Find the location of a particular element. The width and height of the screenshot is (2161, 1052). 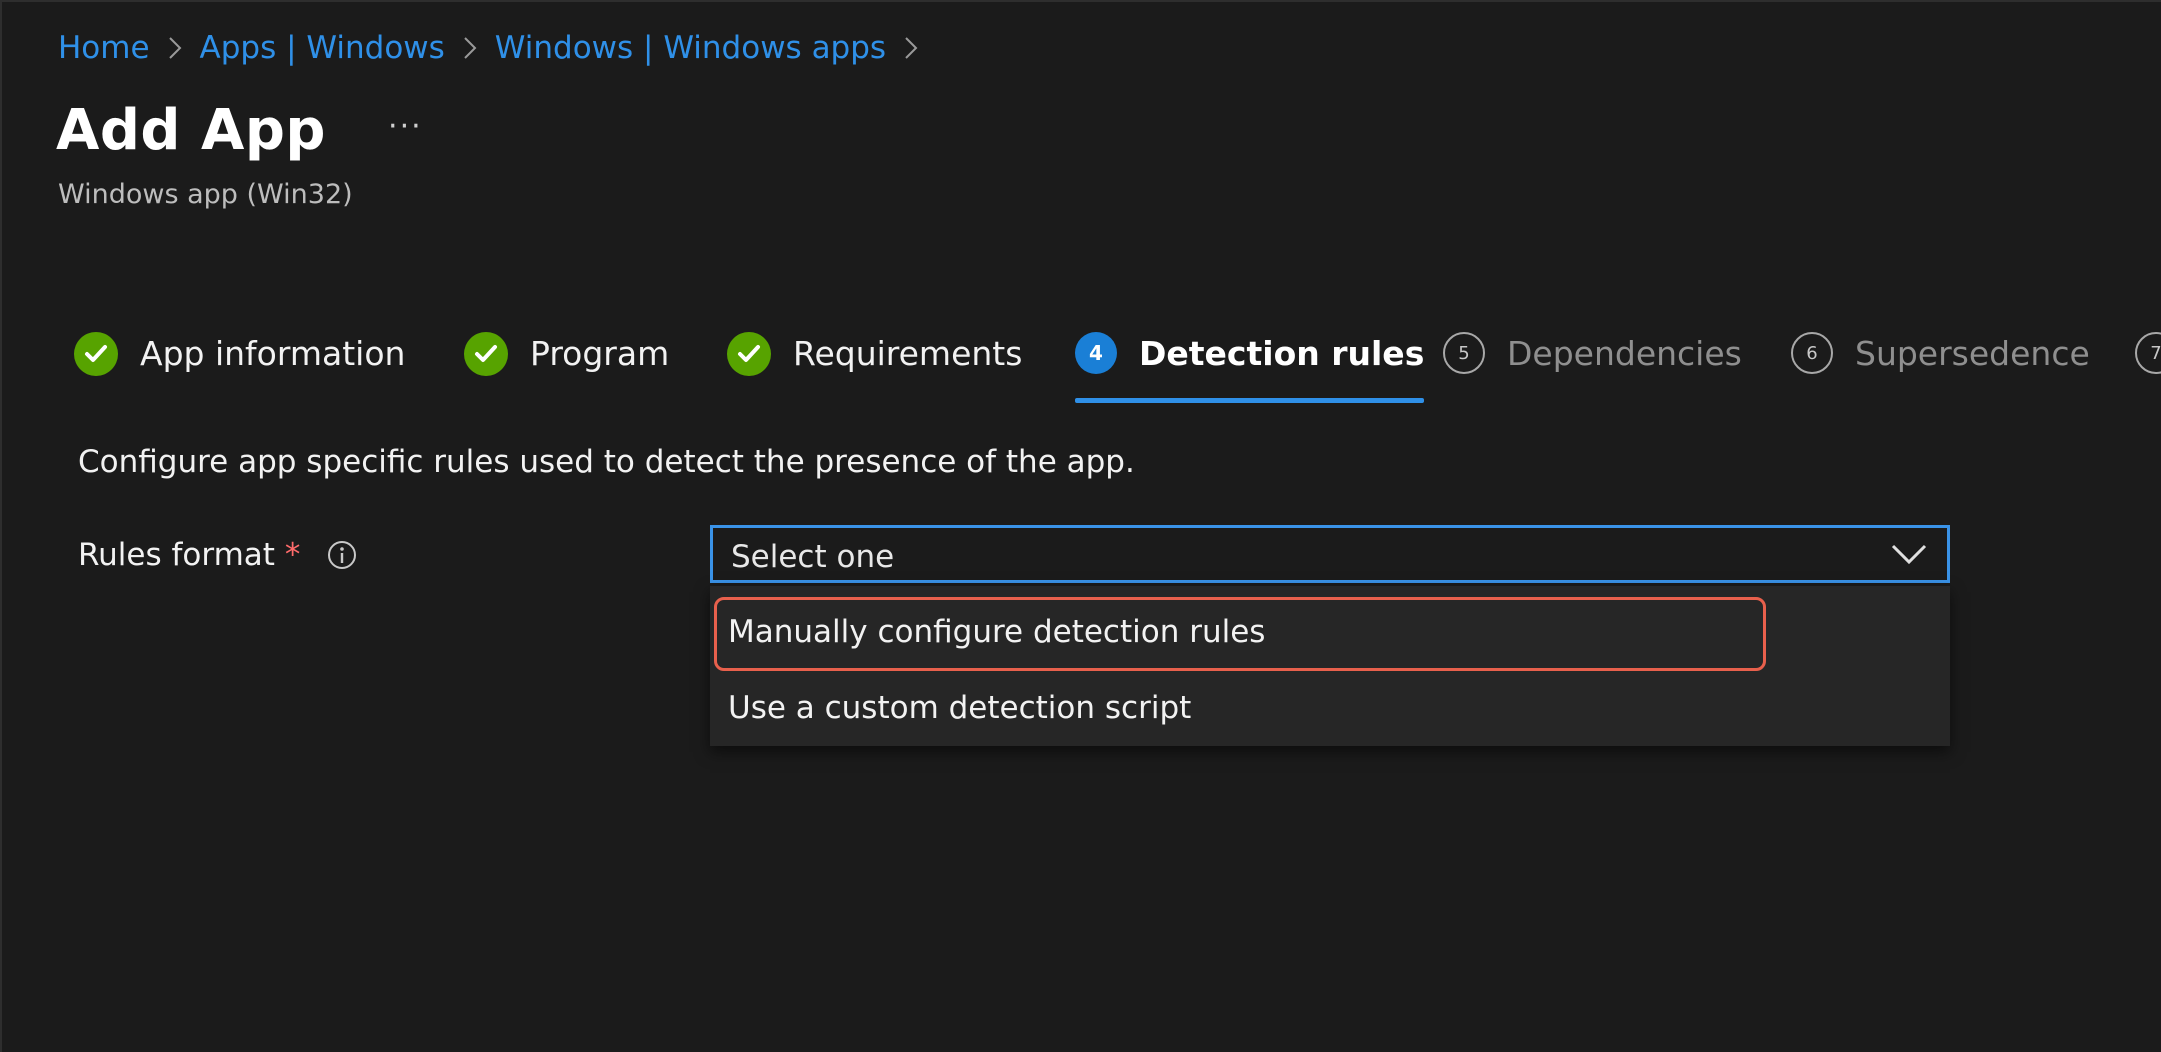

rules-format-label-row: Rules format * is located at coordinates (218, 555).